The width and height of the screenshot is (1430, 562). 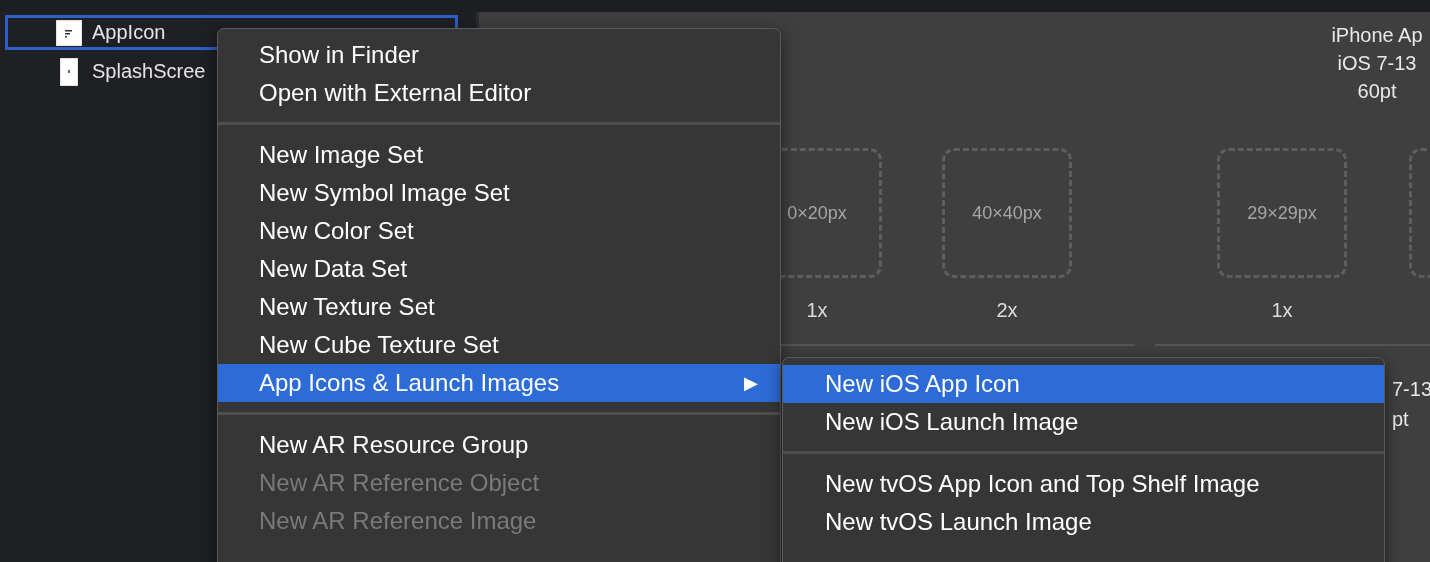 What do you see at coordinates (1377, 91) in the screenshot?
I see `icon-group-title: 60pt` at bounding box center [1377, 91].